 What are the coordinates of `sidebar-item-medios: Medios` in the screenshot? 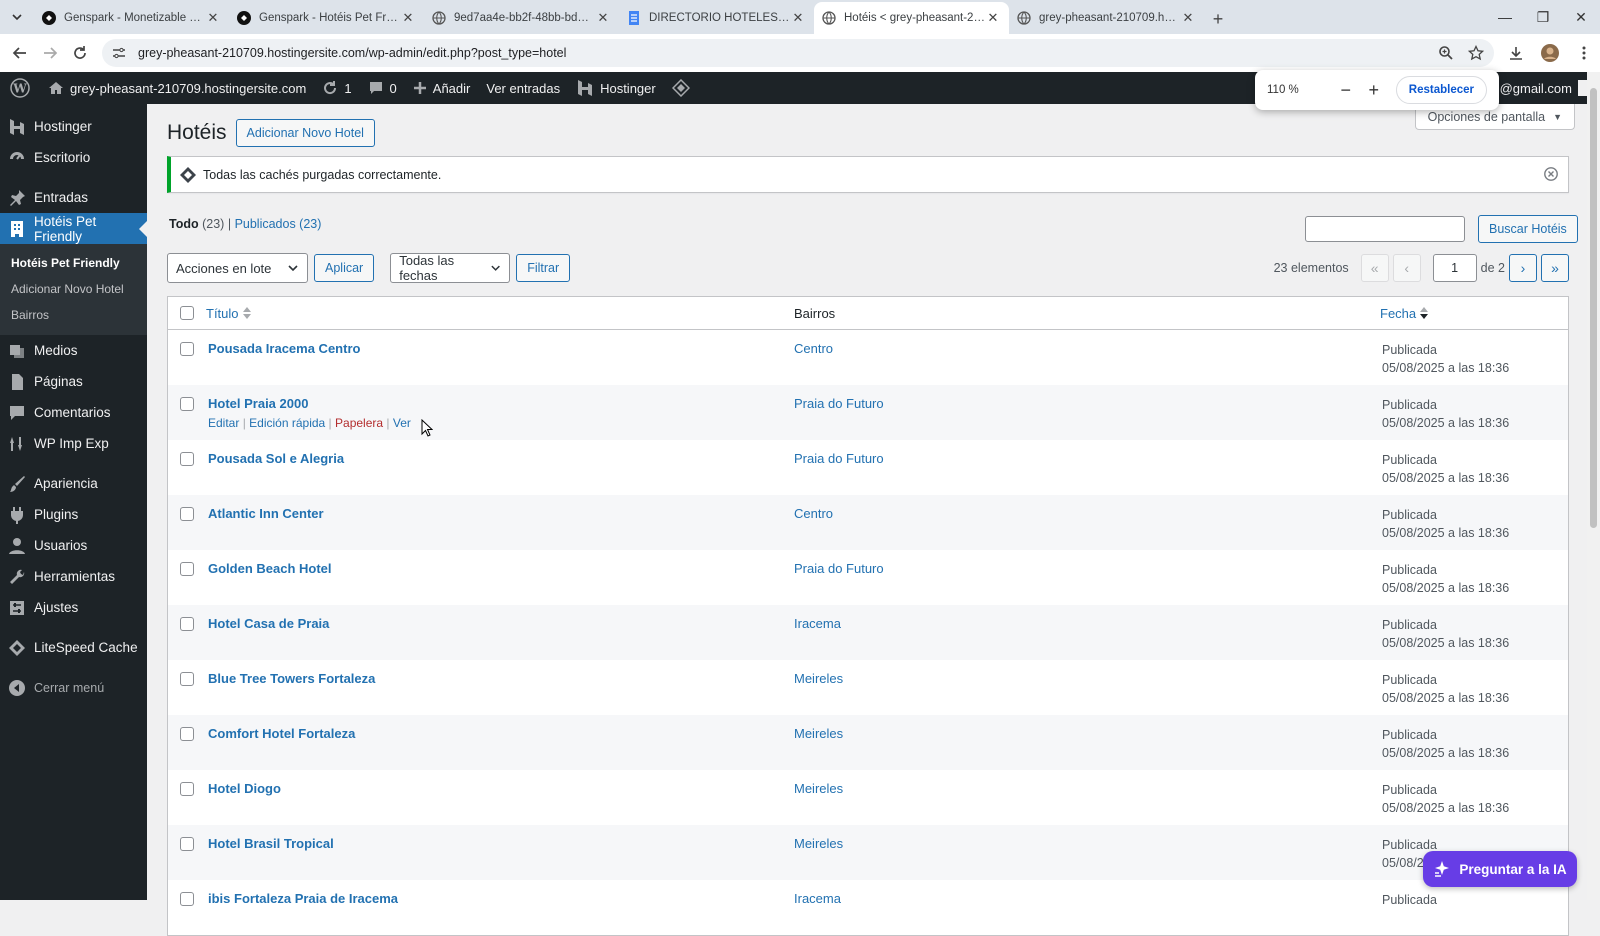 It's located at (73, 350).